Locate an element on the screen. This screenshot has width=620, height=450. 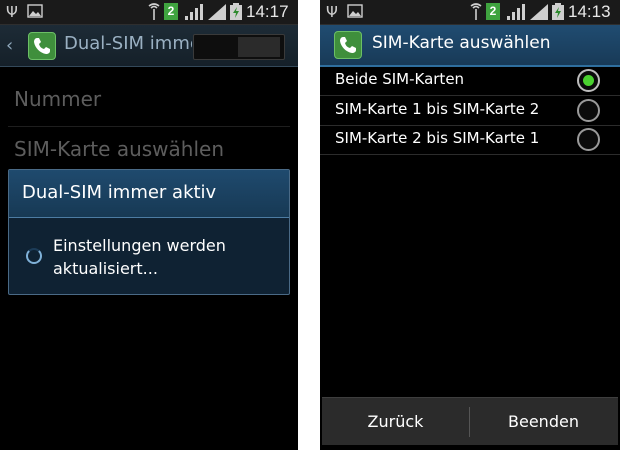
dialog-title-bar: SIM-Karte auswählen is located at coordinates (470, 46).